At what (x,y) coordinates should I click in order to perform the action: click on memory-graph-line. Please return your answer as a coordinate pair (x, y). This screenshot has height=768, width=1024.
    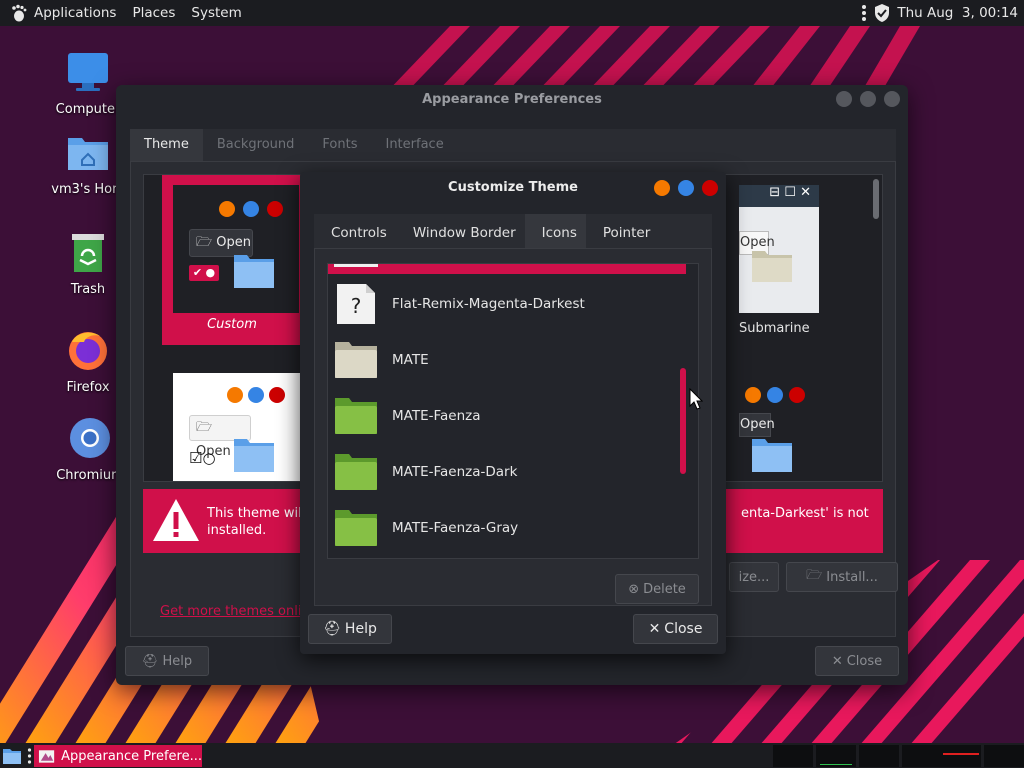
    Looking at the image, I should click on (836, 764).